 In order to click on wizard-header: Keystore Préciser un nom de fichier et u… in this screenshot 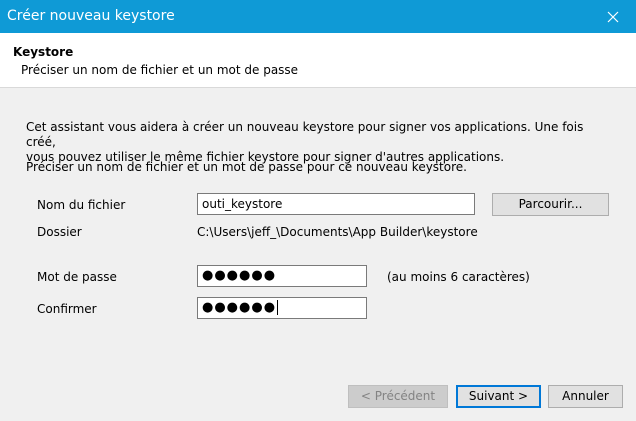, I will do `click(318, 60)`.